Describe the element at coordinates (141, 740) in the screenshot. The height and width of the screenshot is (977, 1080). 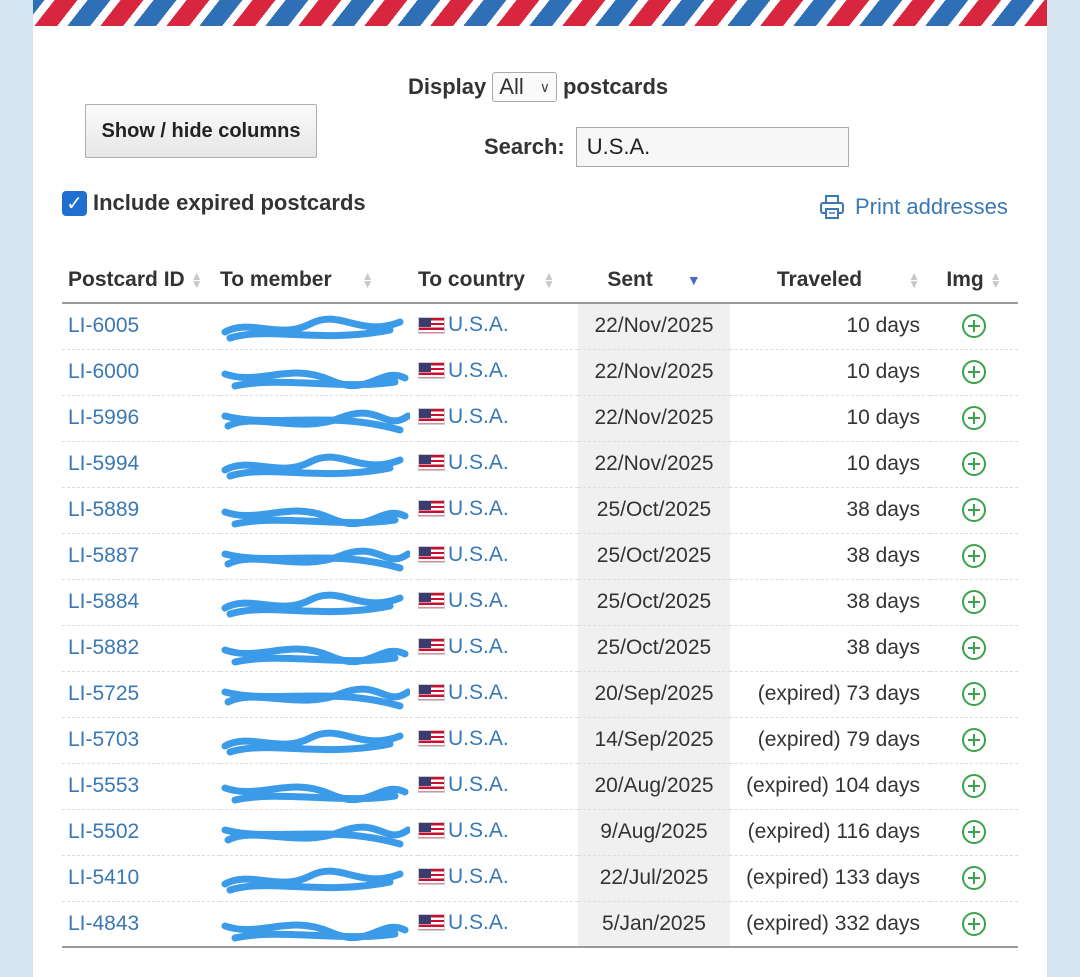
I see `postcard-id-cell: LI-5703` at that location.